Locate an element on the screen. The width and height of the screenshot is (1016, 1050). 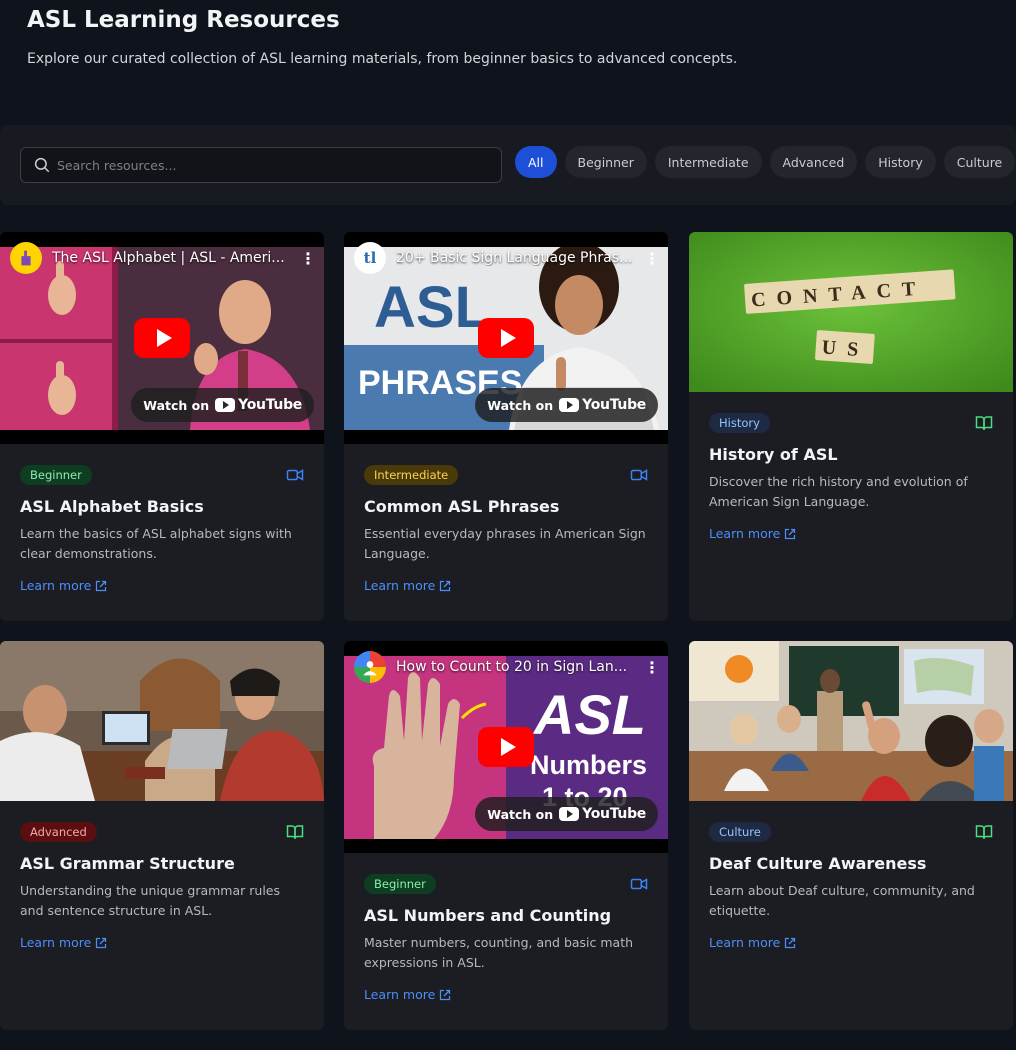
level-badge: History is located at coordinates (739, 423).